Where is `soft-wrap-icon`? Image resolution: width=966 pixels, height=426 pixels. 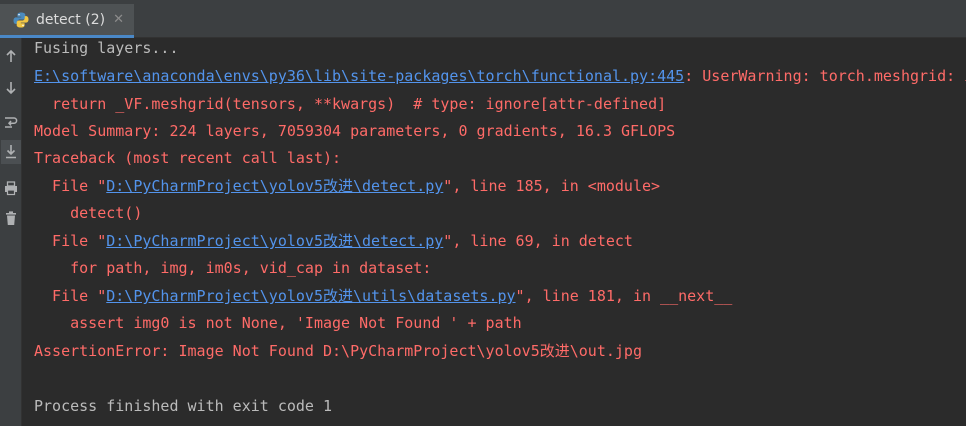
soft-wrap-icon is located at coordinates (11, 122).